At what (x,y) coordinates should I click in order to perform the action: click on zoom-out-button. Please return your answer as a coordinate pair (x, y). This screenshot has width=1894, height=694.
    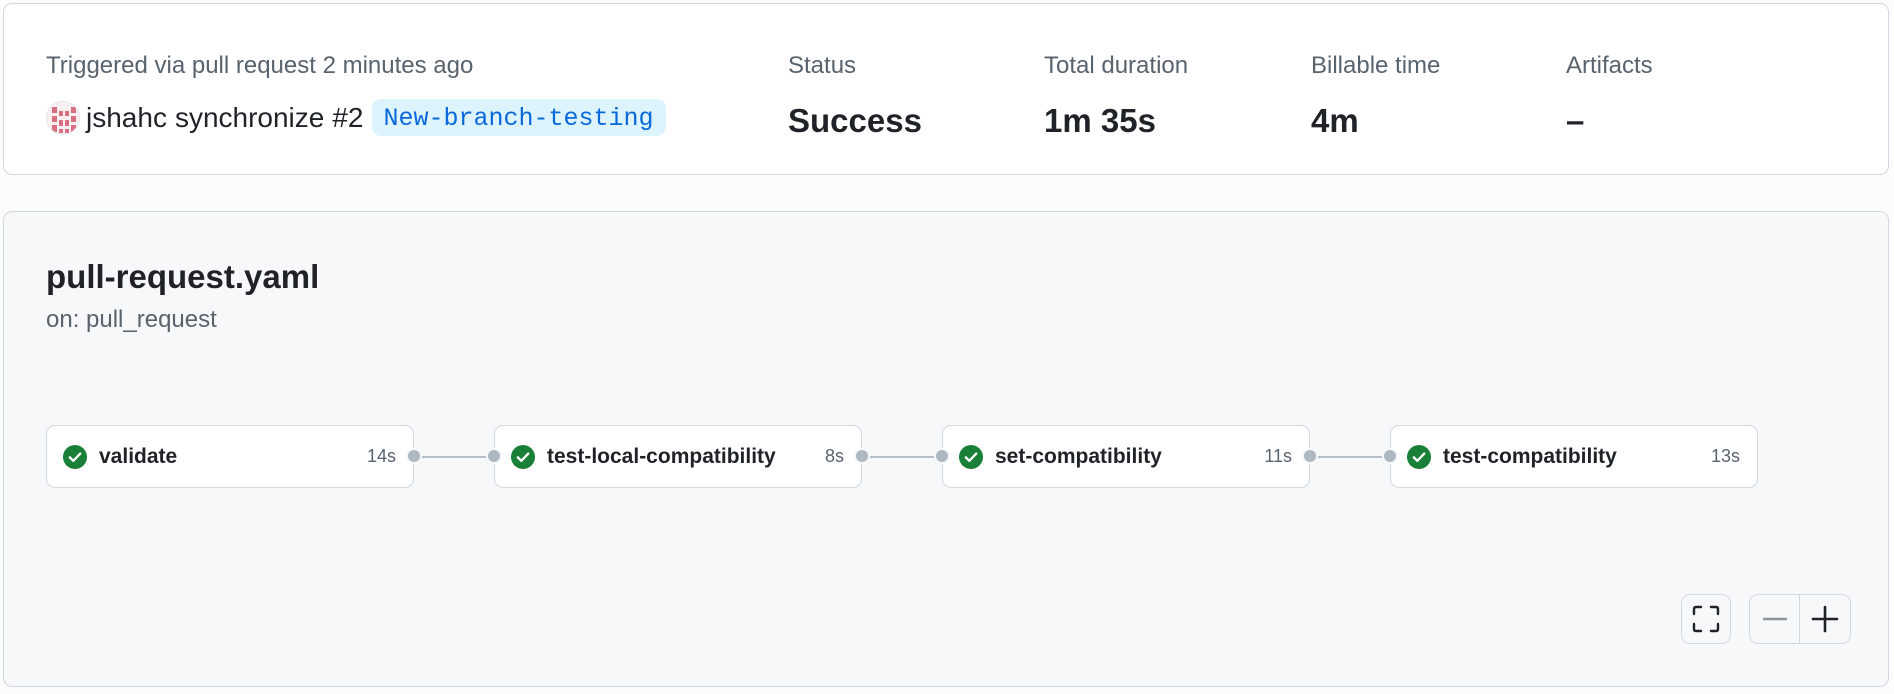
    Looking at the image, I should click on (1775, 619).